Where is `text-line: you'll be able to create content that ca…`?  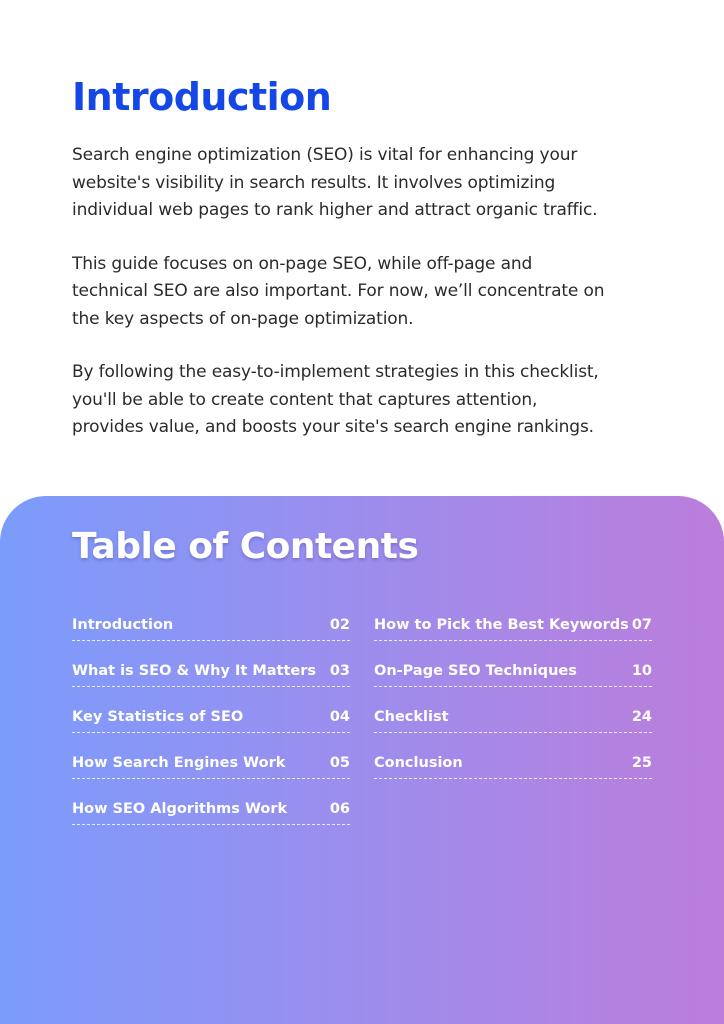
text-line: you'll be able to create content that ca… is located at coordinates (305, 399).